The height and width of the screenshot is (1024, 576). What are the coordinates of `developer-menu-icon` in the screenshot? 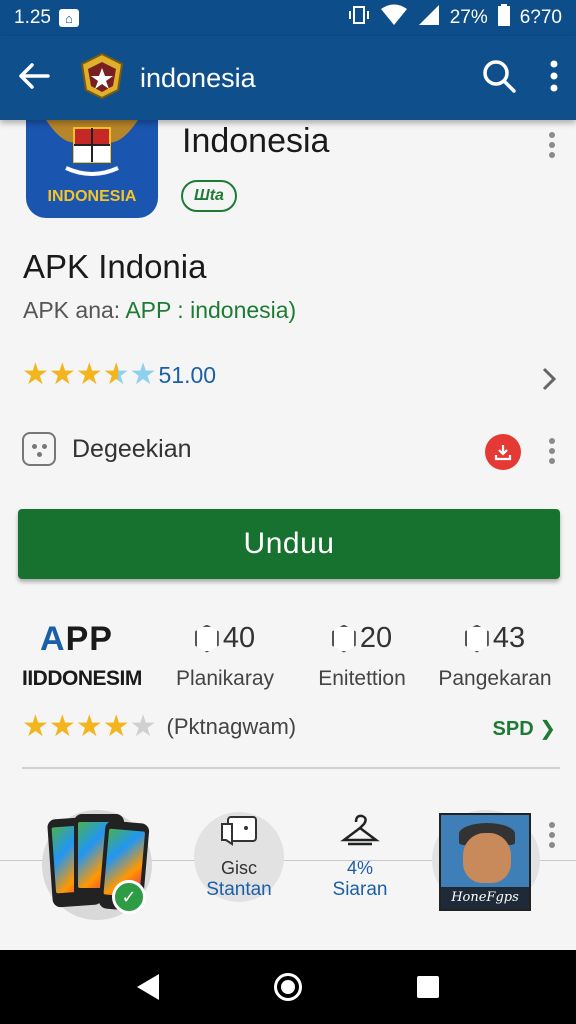 It's located at (552, 451).